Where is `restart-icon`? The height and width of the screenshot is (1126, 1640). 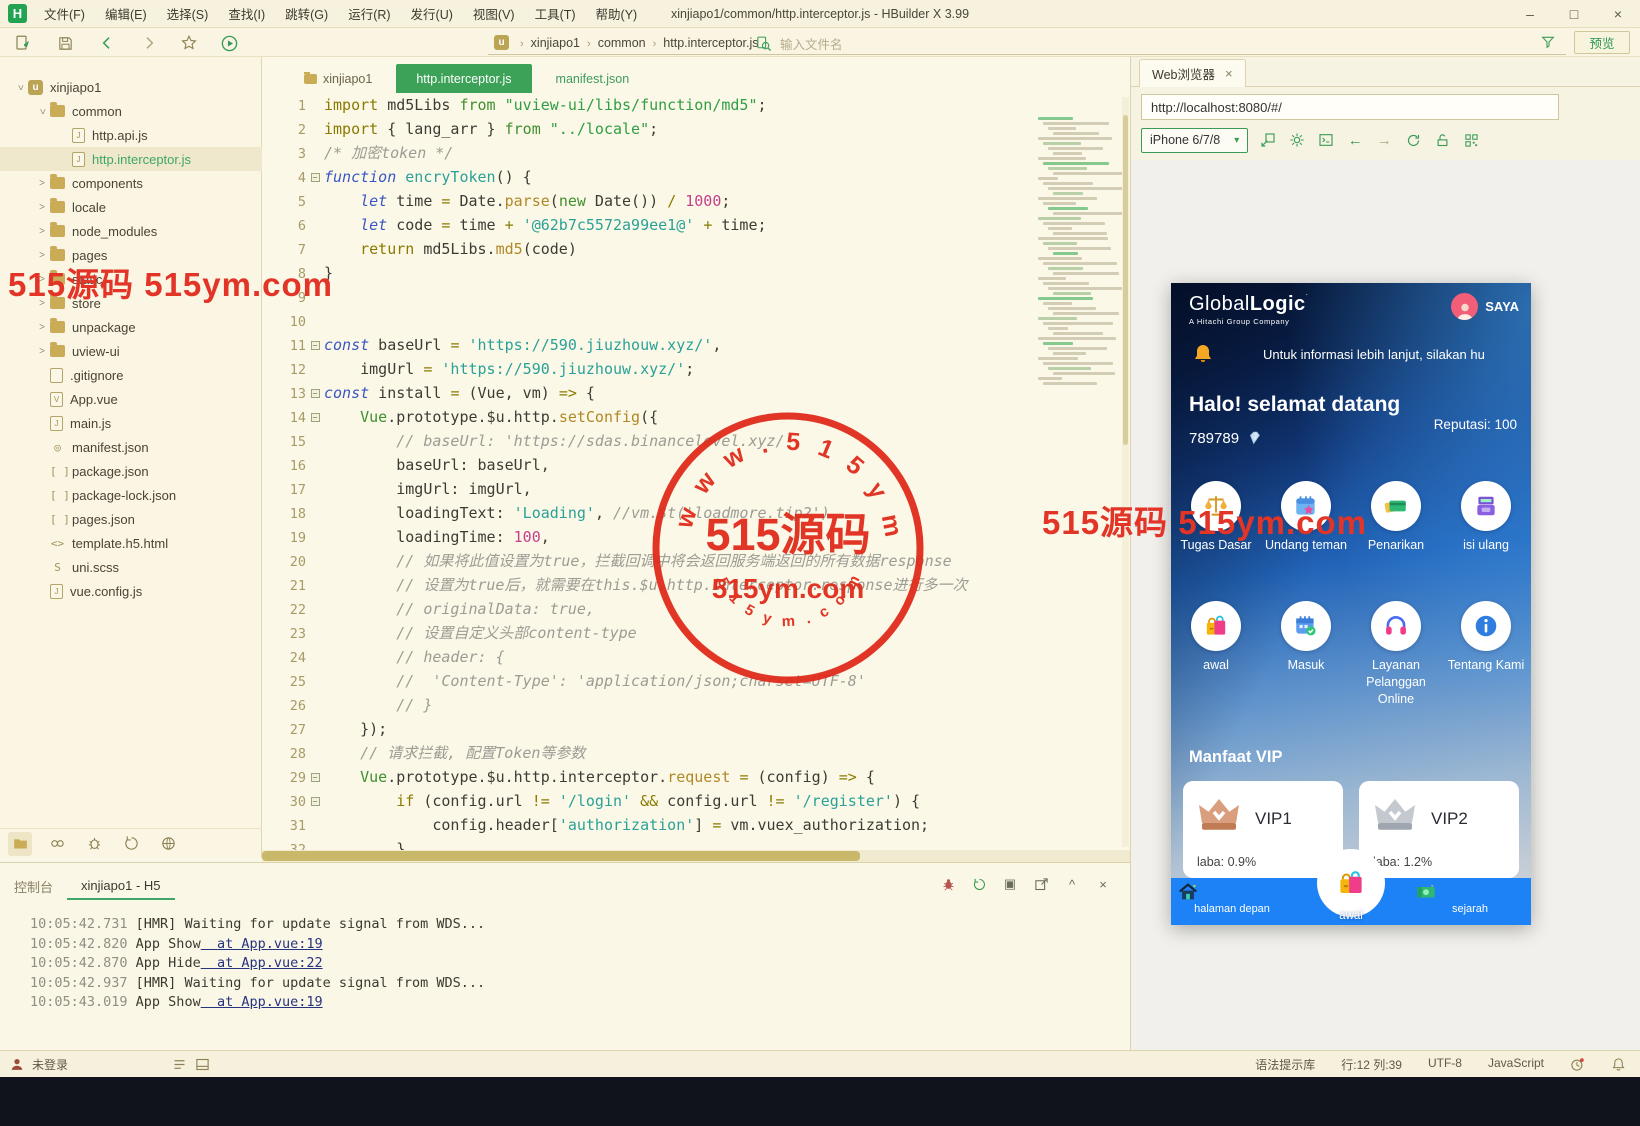
restart-icon is located at coordinates (979, 884).